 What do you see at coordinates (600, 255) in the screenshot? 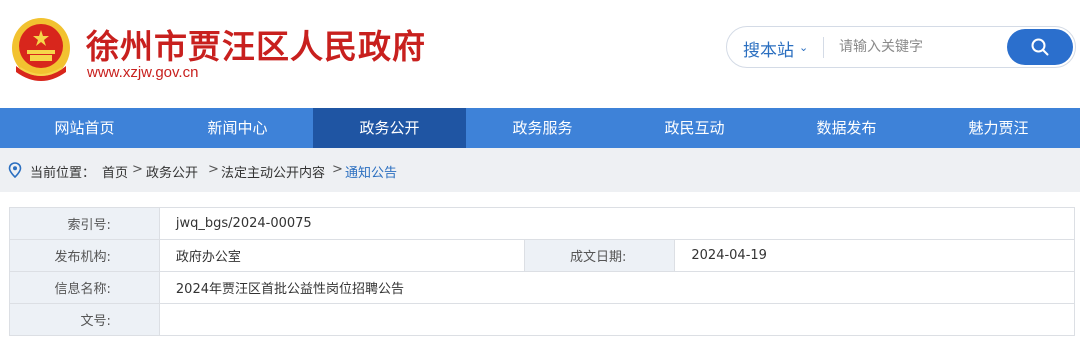
I see `date-label: 成文日期:` at bounding box center [600, 255].